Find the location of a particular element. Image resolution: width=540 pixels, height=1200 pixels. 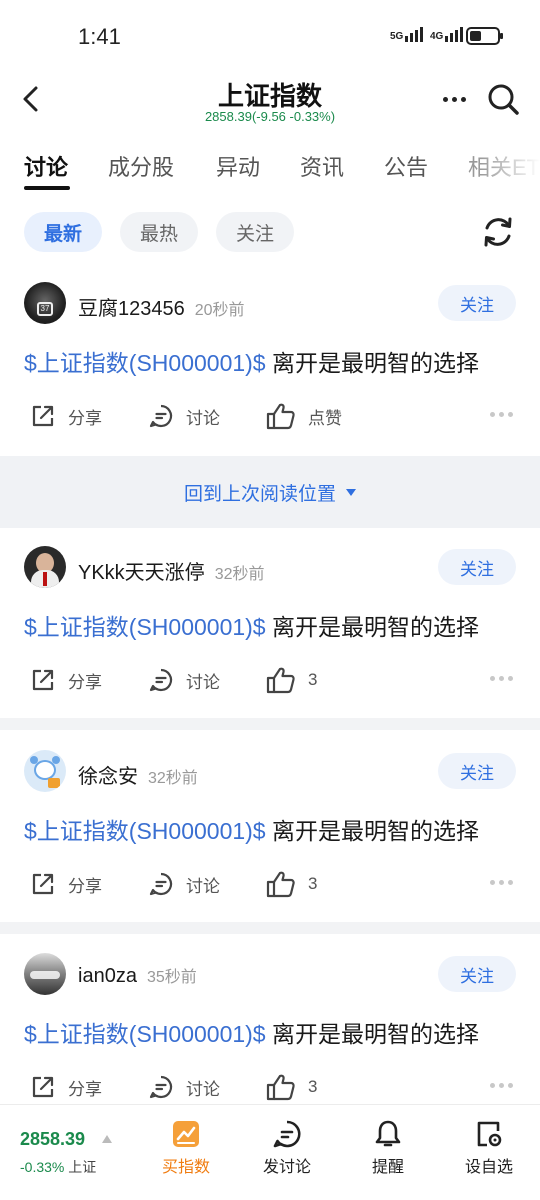

bell-icon is located at coordinates (388, 1133).